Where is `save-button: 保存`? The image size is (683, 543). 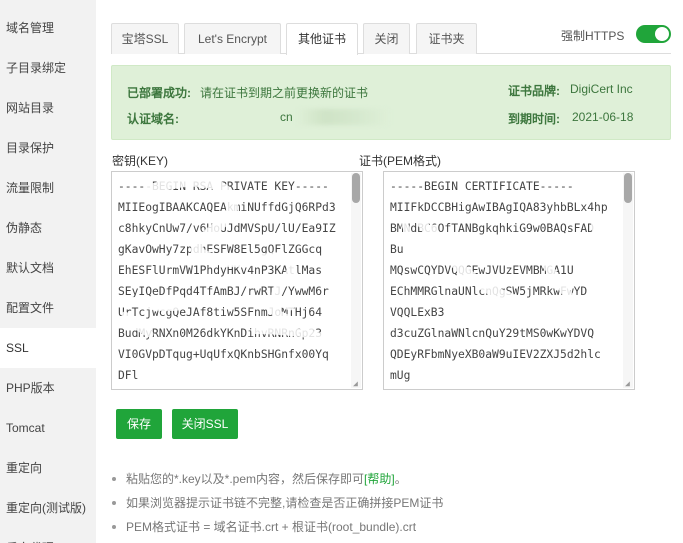
save-button: 保存 is located at coordinates (139, 424).